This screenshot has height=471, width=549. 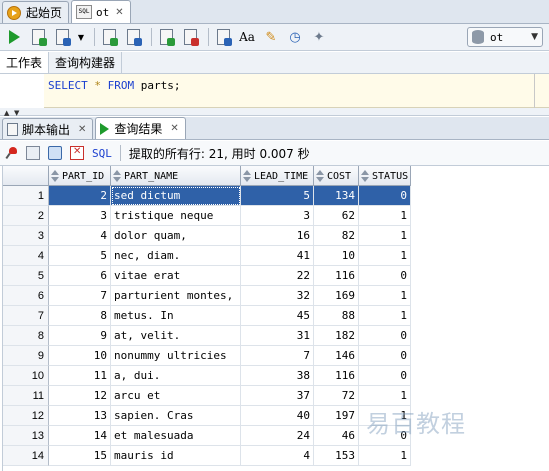 What do you see at coordinates (176, 296) in the screenshot?
I see `cell-part-name: parturient montes,` at bounding box center [176, 296].